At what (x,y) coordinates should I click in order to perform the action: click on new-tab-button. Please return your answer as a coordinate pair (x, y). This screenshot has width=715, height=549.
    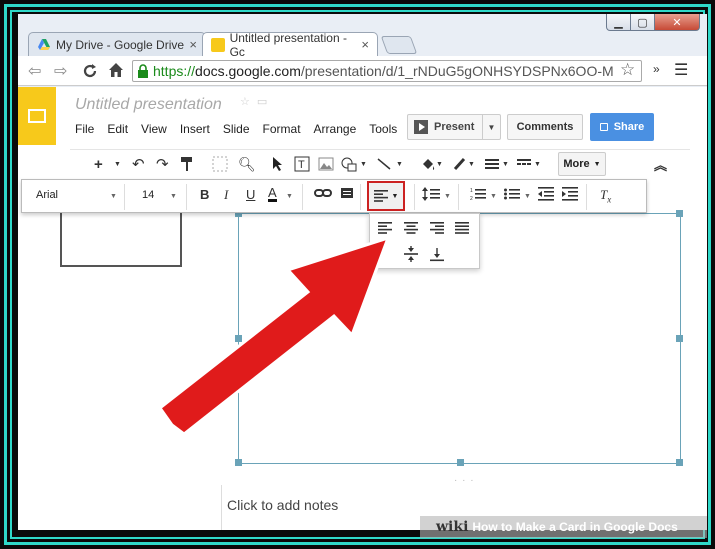
    Looking at the image, I should click on (399, 45).